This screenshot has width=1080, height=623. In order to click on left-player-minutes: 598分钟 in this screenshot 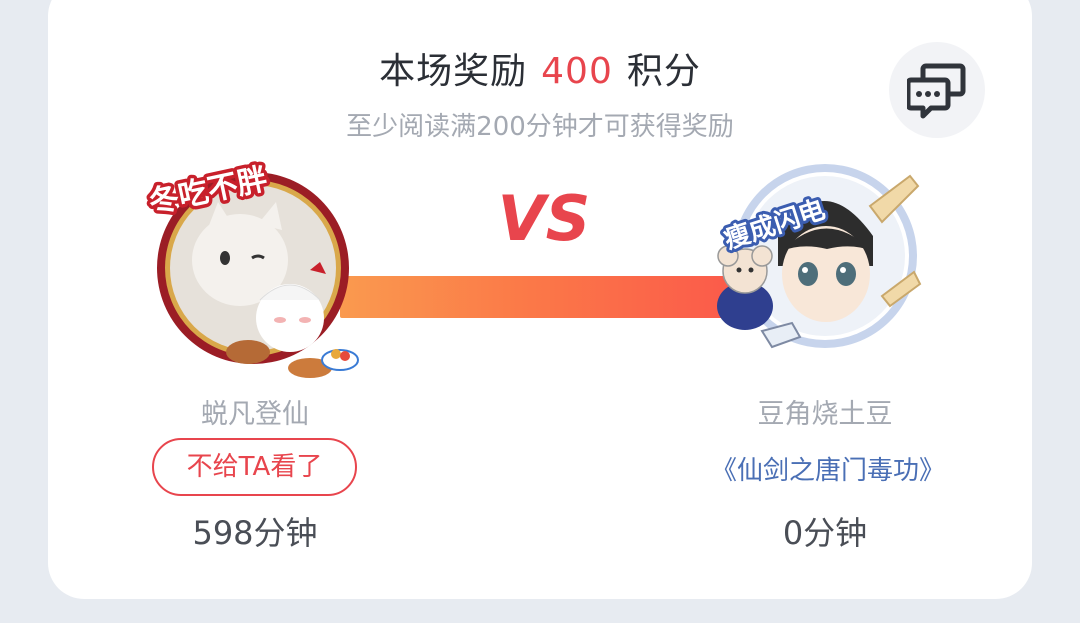, I will do `click(255, 533)`.